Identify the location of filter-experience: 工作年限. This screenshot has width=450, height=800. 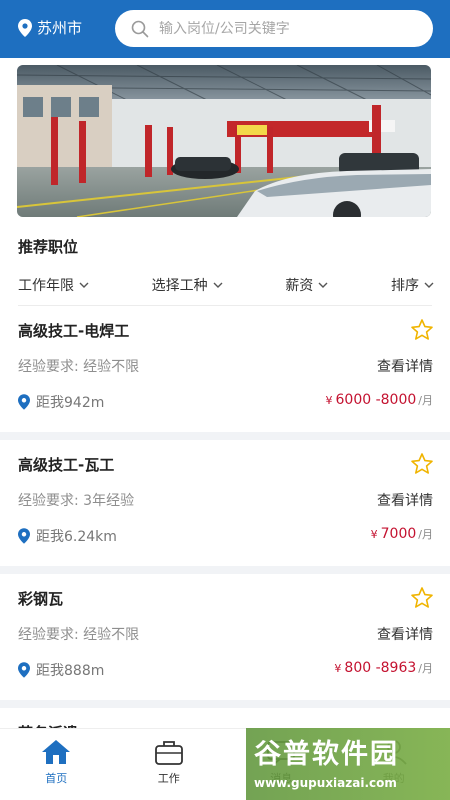
(53, 285).